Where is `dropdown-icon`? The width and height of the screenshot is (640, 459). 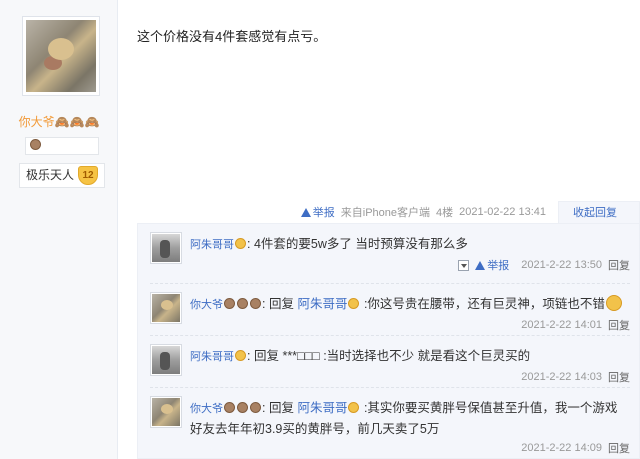
dropdown-icon is located at coordinates (464, 265).